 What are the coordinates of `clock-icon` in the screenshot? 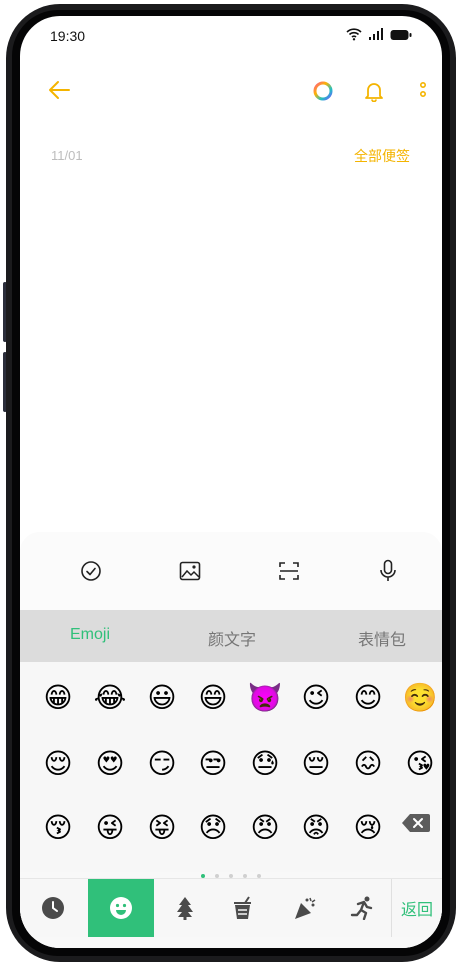 It's located at (53, 908).